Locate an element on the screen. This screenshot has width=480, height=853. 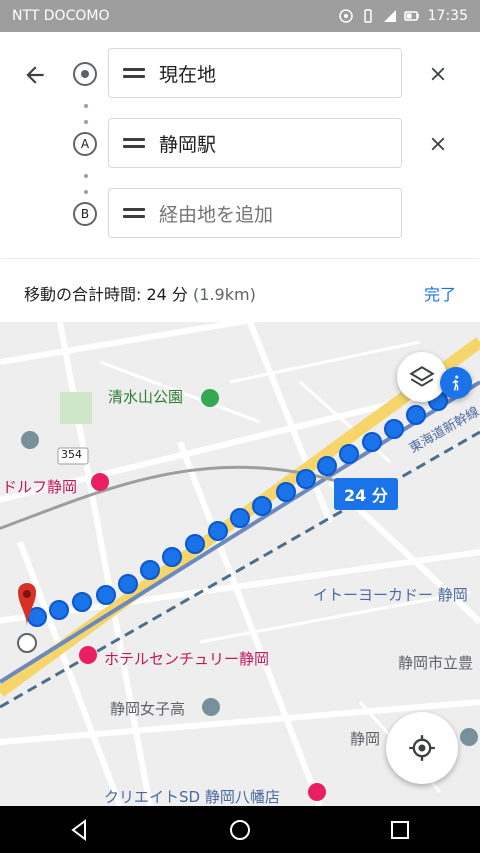
origin-marker-icon is located at coordinates (85, 74).